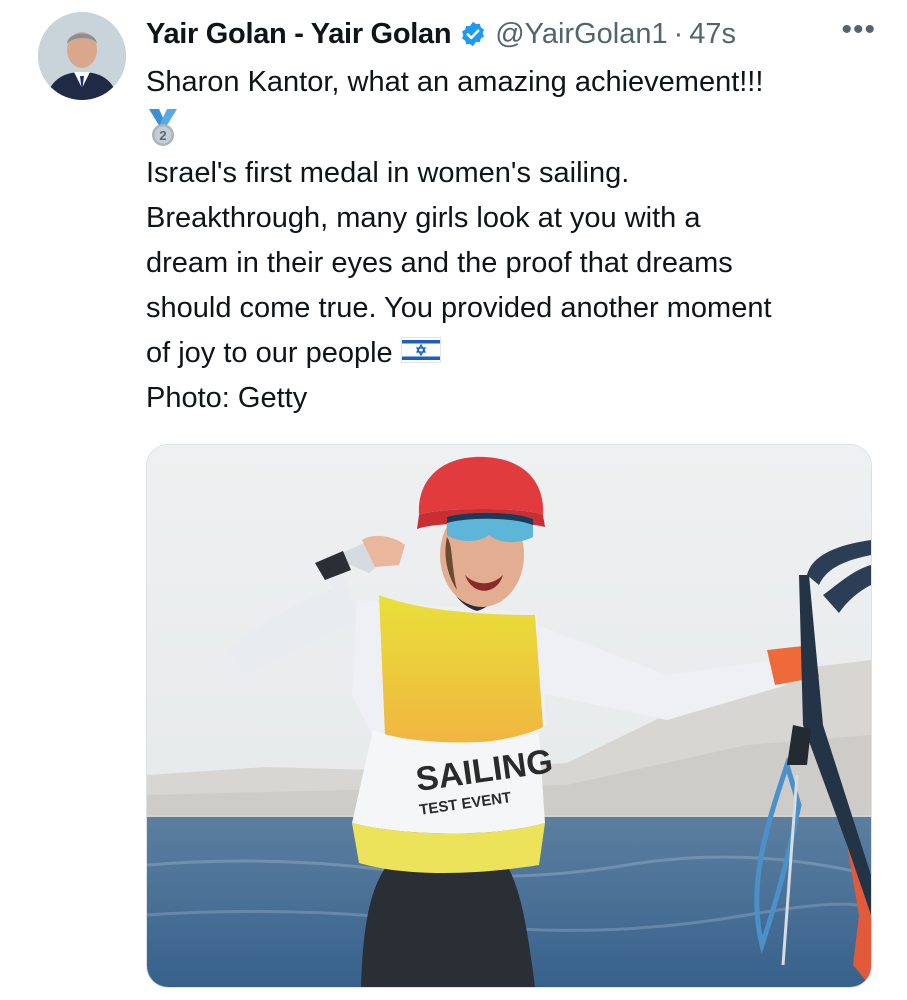 This screenshot has height=1000, width=907. I want to click on israel-flag-icon, so click(420, 354).